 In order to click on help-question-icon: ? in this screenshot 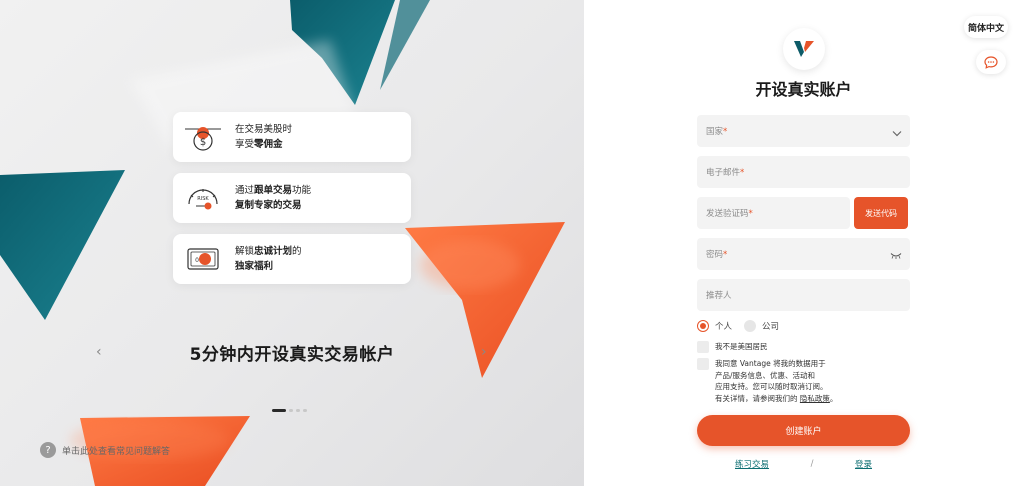, I will do `click(48, 450)`.